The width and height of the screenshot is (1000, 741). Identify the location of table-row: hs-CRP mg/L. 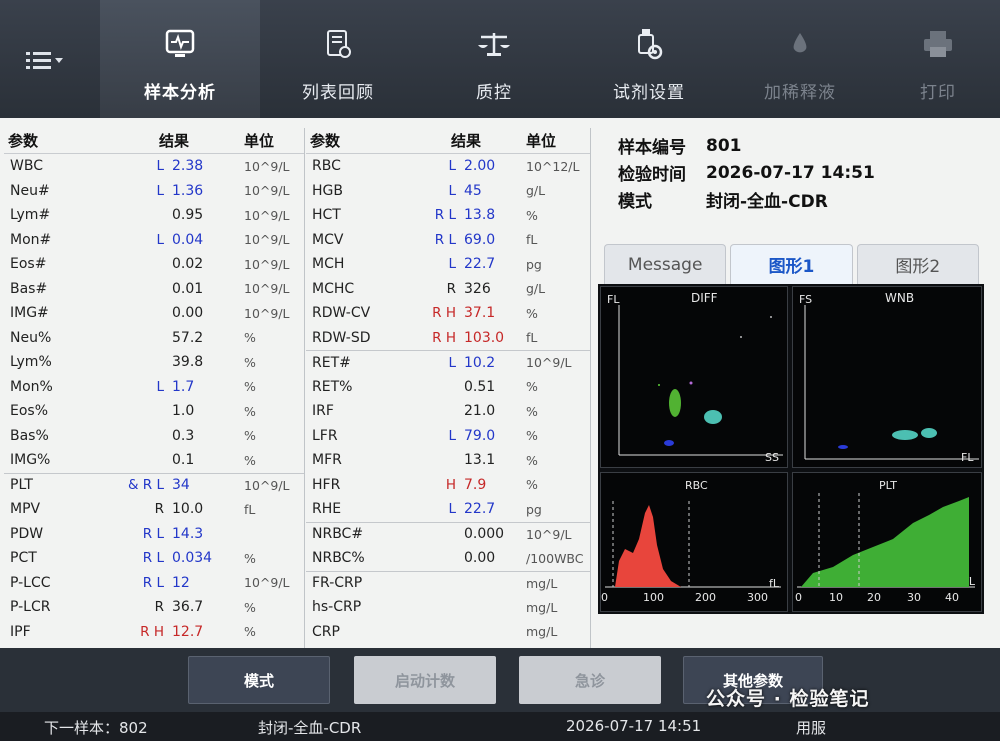
(448, 607).